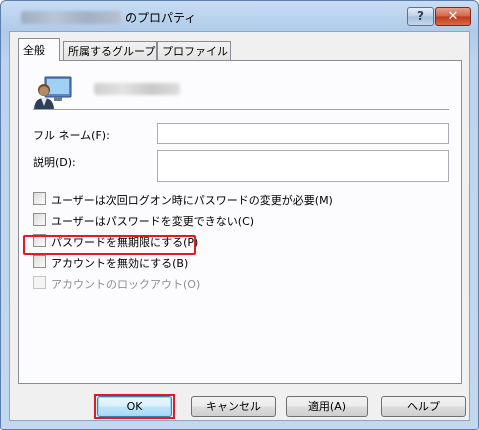 The height and width of the screenshot is (430, 479). I want to click on user-icon, so click(53, 93).